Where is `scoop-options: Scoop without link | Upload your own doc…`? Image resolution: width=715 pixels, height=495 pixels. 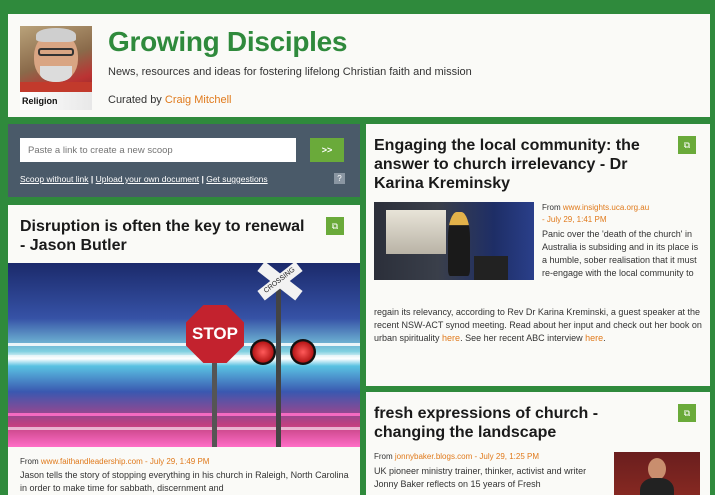
scoop-options: Scoop without link | Upload your own doc… is located at coordinates (144, 179).